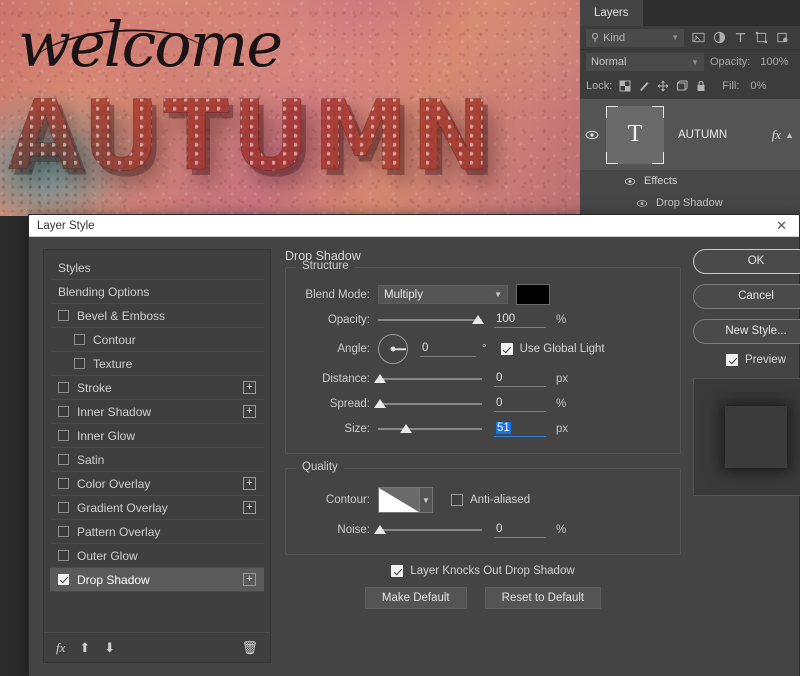 The height and width of the screenshot is (676, 800). Describe the element at coordinates (157, 268) in the screenshot. I see `effect-item-styles: Styles` at that location.